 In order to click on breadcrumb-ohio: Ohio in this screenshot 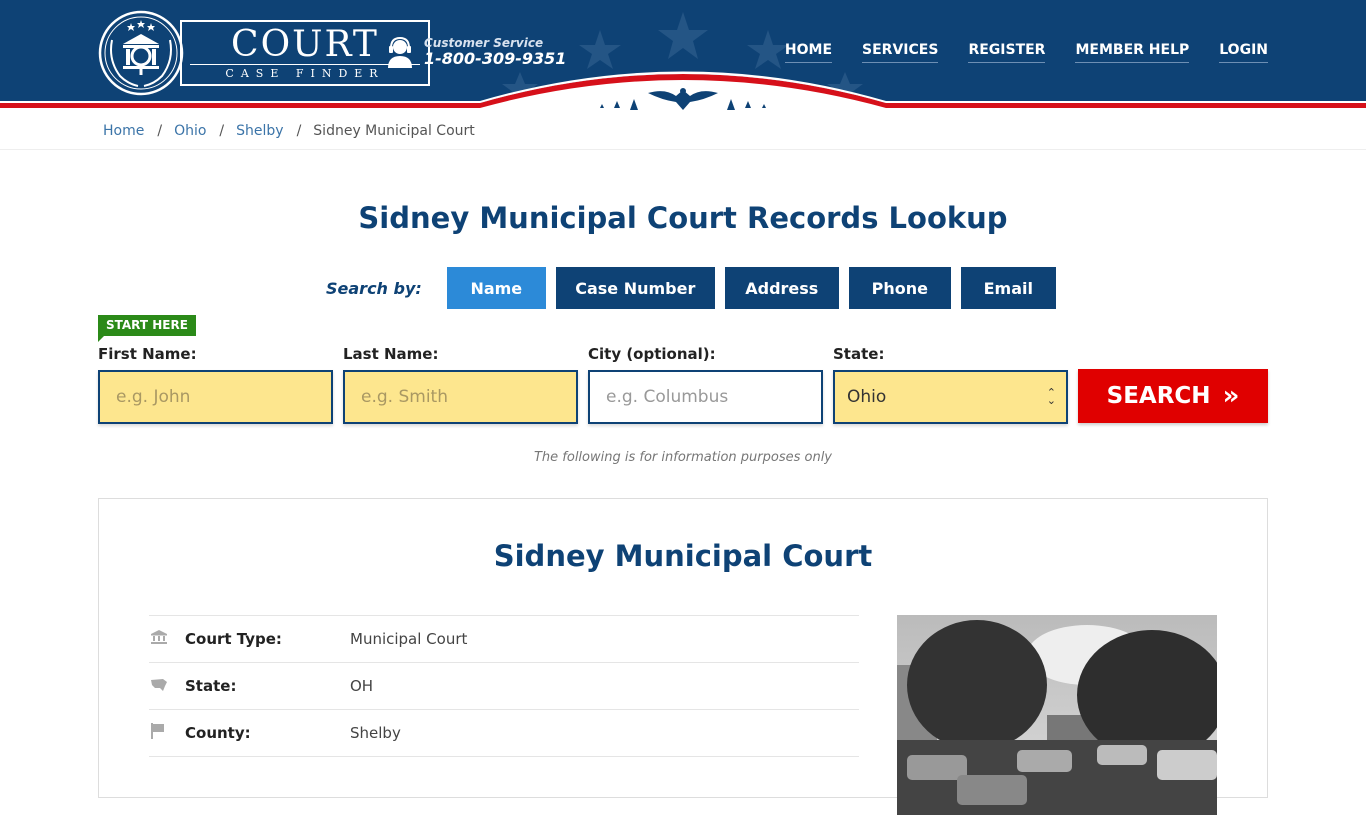, I will do `click(190, 131)`.